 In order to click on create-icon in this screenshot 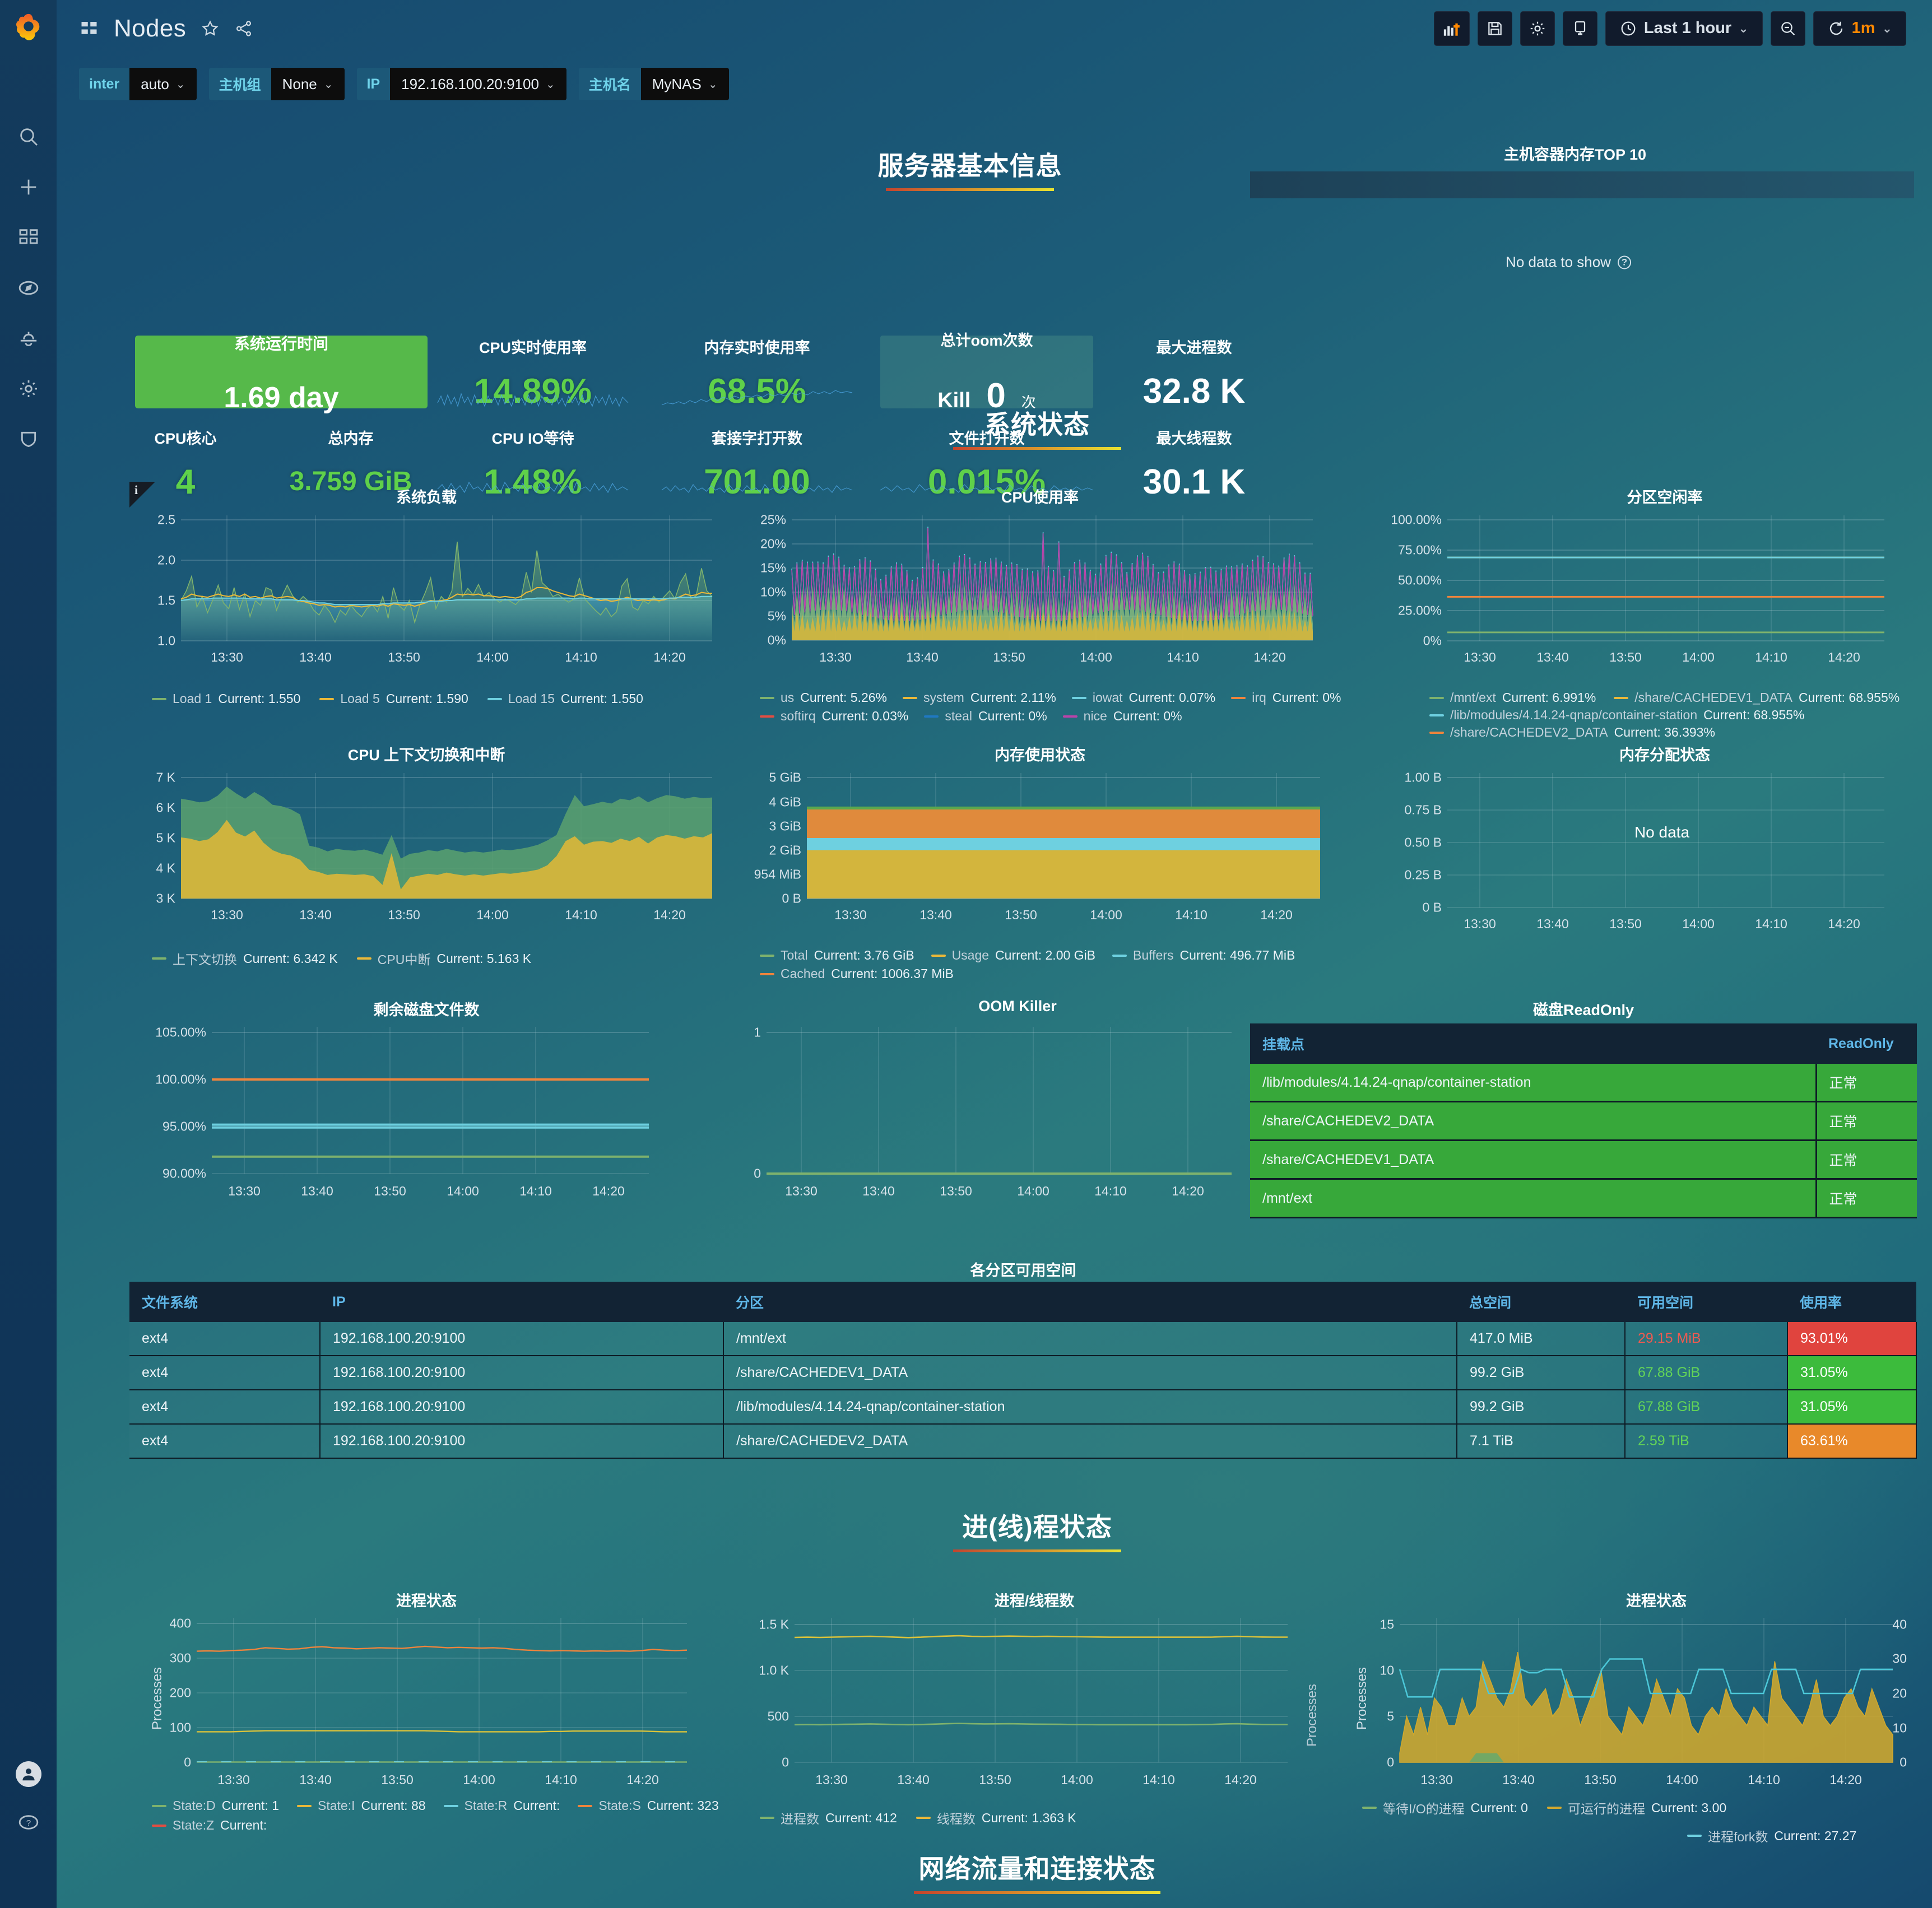, I will do `click(28, 187)`.